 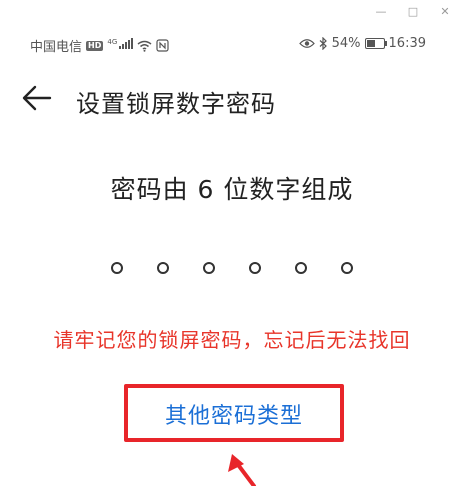 I want to click on close-icon: ✕, so click(x=445, y=12).